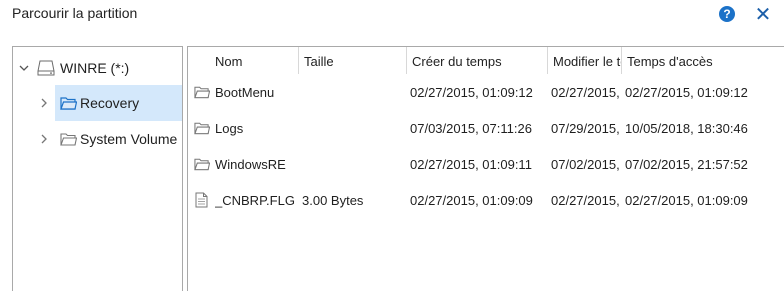  What do you see at coordinates (245, 92) in the screenshot?
I see `file-name: BootMenu` at bounding box center [245, 92].